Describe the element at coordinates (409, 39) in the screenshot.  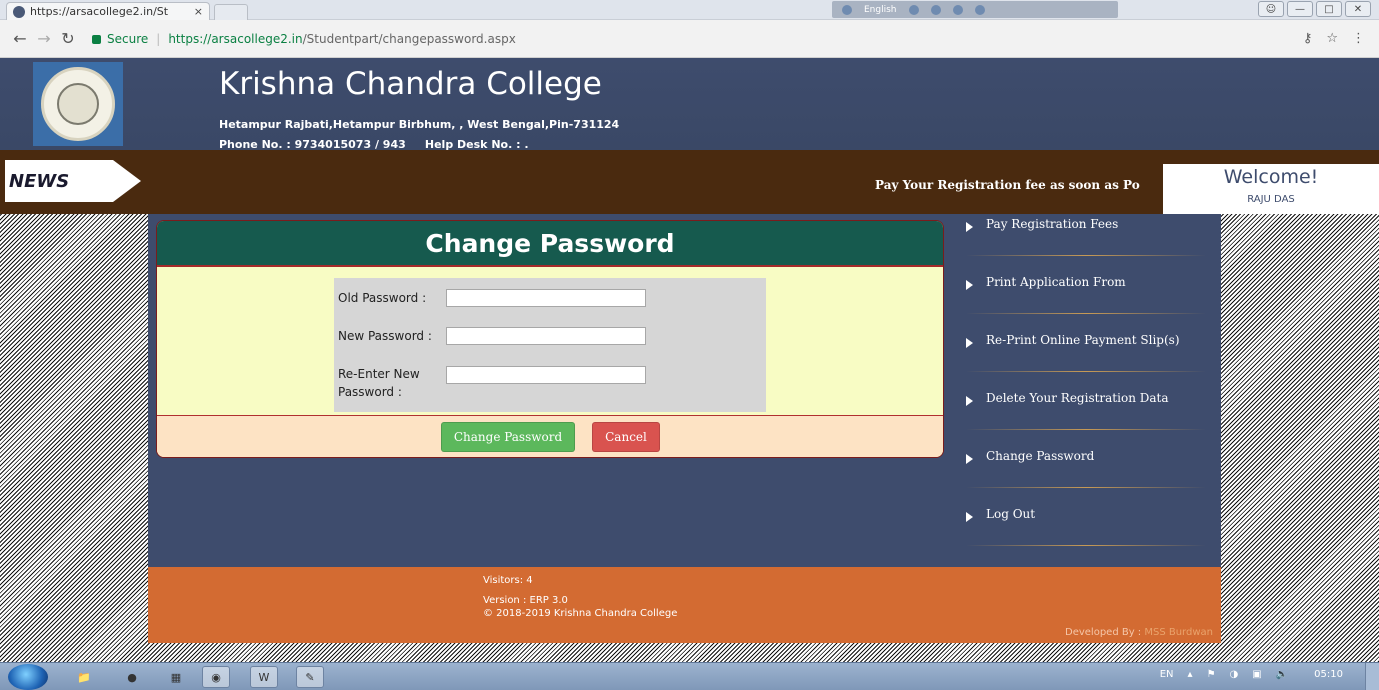
I see `url-path: /Studentpart/changepassword.aspx` at that location.